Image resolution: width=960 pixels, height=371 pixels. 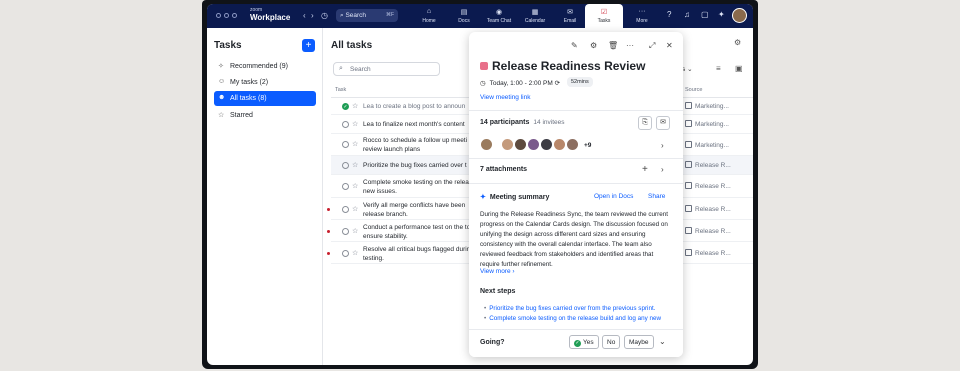 What do you see at coordinates (656, 196) in the screenshot?
I see `share-link: Share` at bounding box center [656, 196].